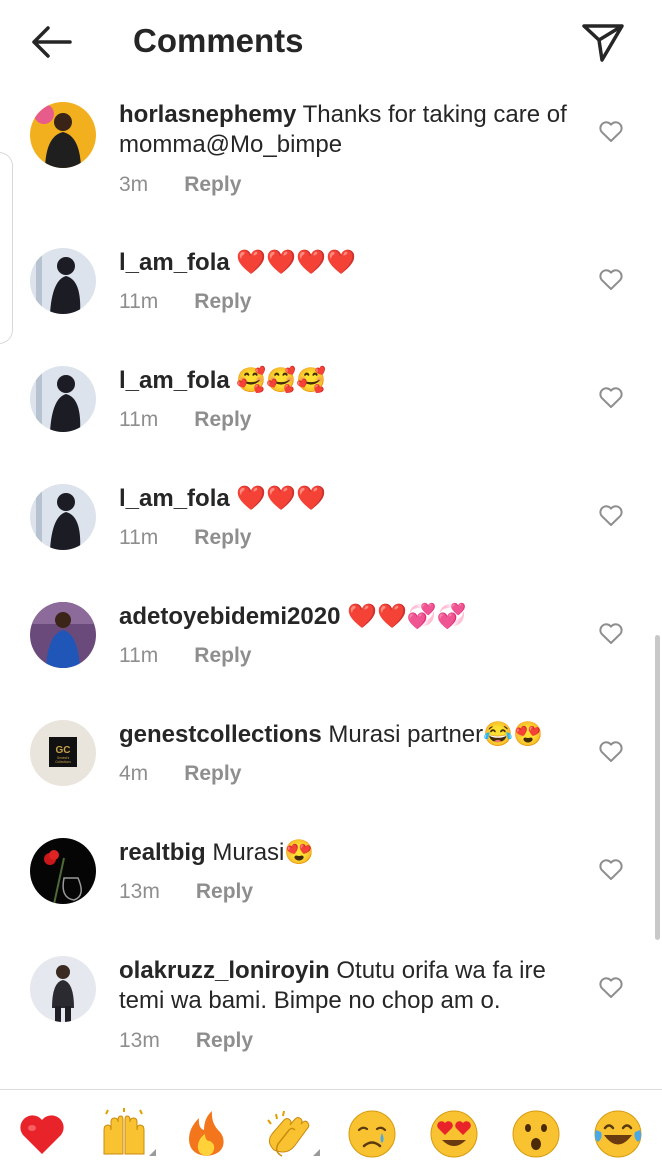 The height and width of the screenshot is (1166, 662). I want to click on comment-item: adetoyebidemi2020 ❤️❤️💞💞 11m Reply, so click(331, 633).